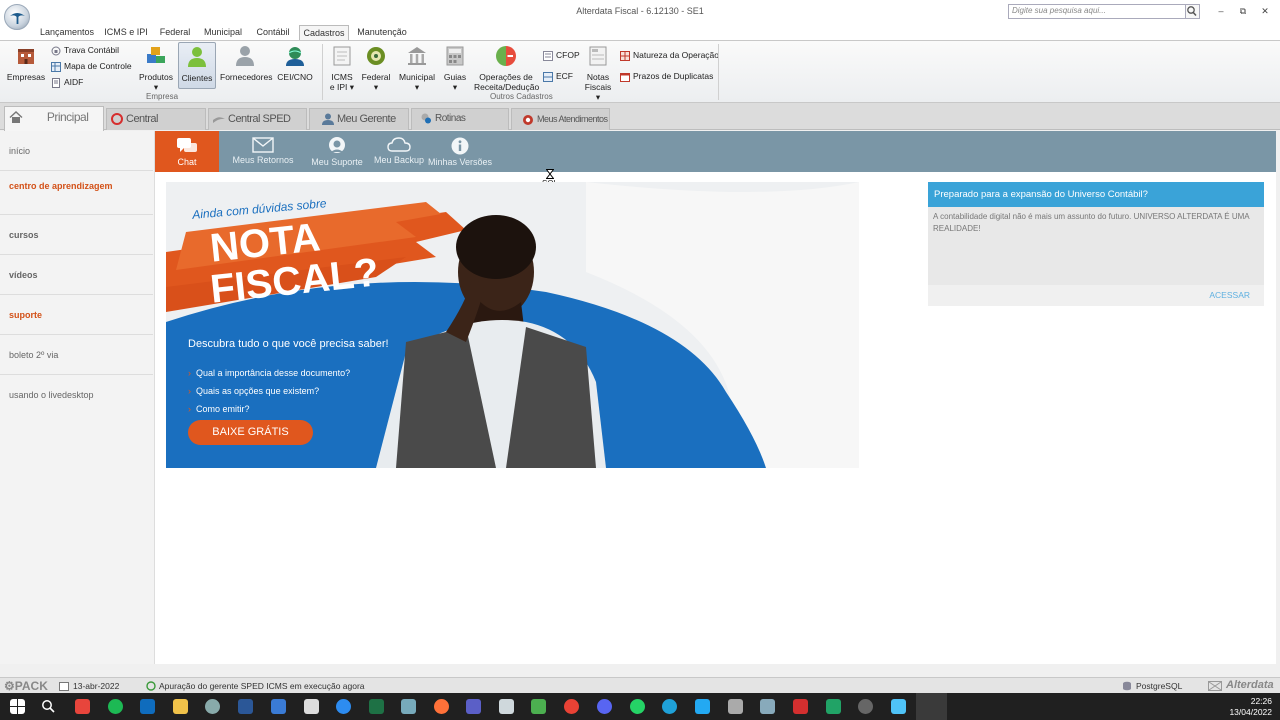 This screenshot has height=720, width=1280. Describe the element at coordinates (56, 51) in the screenshot. I see `lock-icon` at that location.